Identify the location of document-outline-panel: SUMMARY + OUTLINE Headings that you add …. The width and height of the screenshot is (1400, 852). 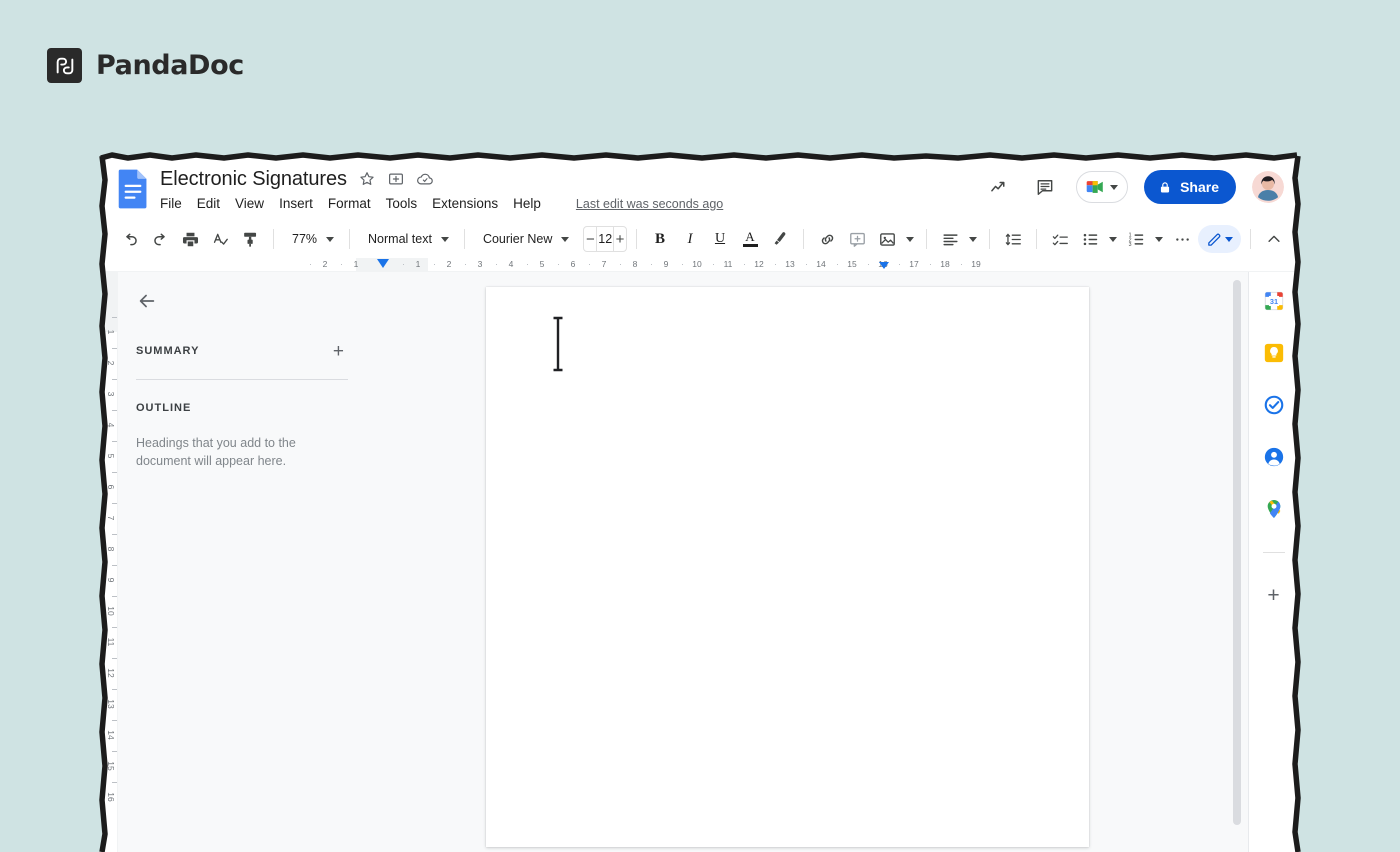
(244, 562).